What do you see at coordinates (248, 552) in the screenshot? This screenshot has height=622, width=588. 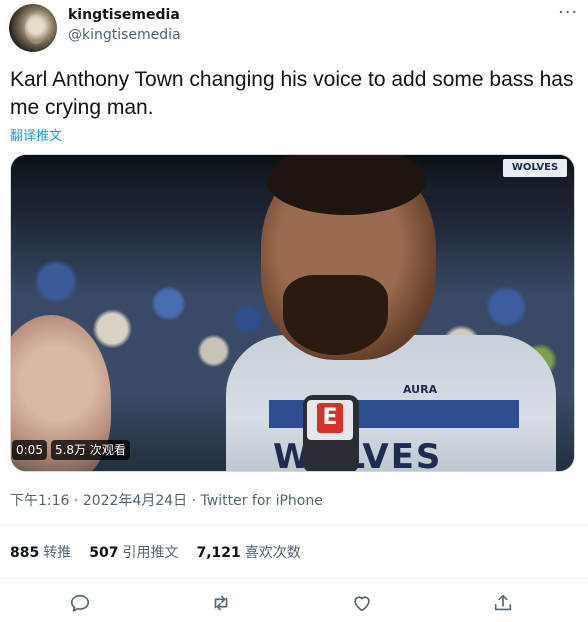 I see `likes-stat: 7,121 喜欢次数` at bounding box center [248, 552].